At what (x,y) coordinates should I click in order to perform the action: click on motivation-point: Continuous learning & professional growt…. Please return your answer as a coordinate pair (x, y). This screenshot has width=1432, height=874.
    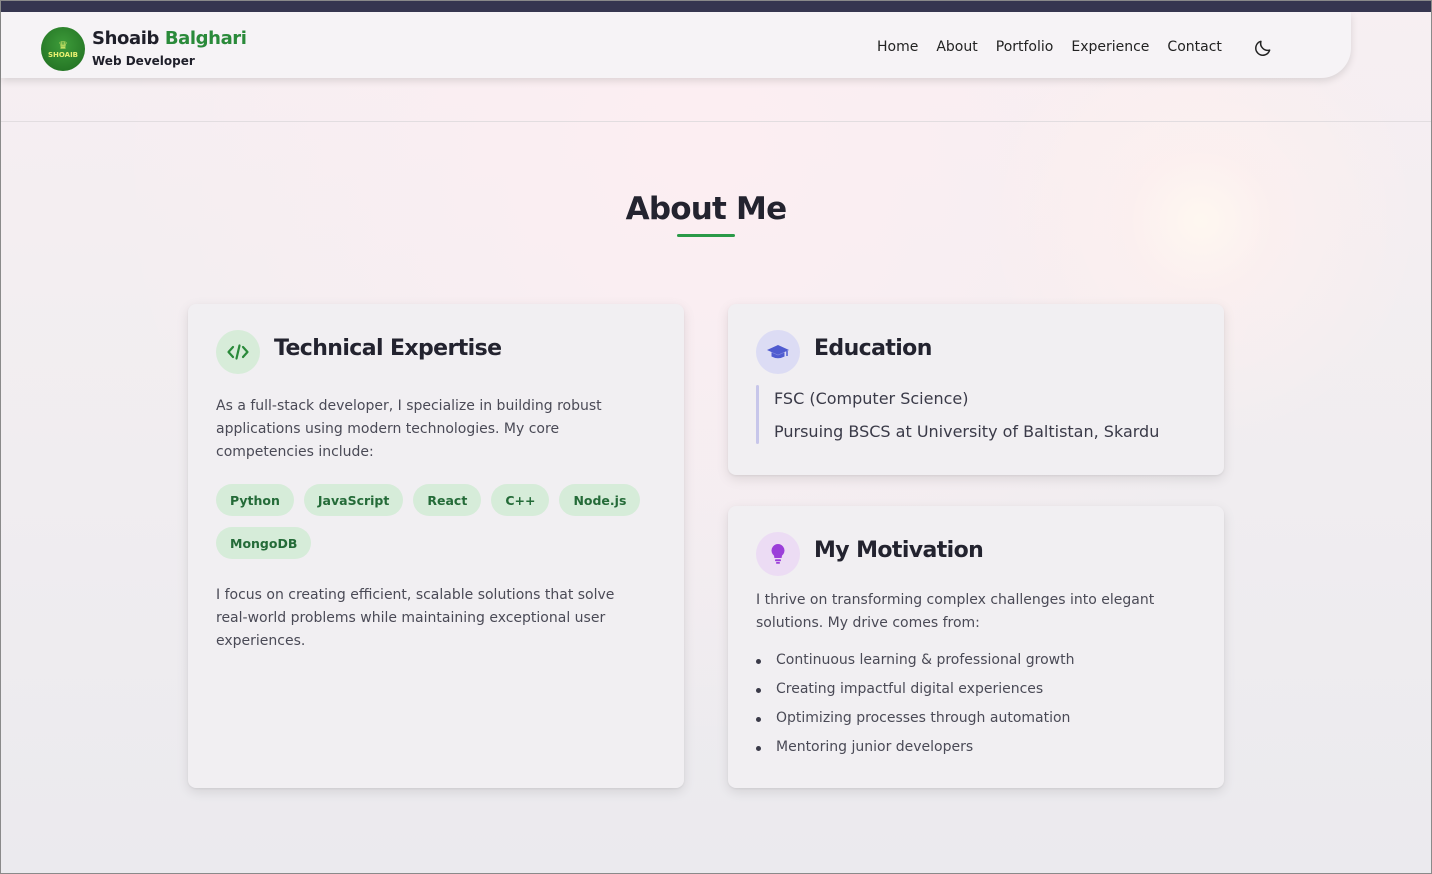
    Looking at the image, I should click on (914, 660).